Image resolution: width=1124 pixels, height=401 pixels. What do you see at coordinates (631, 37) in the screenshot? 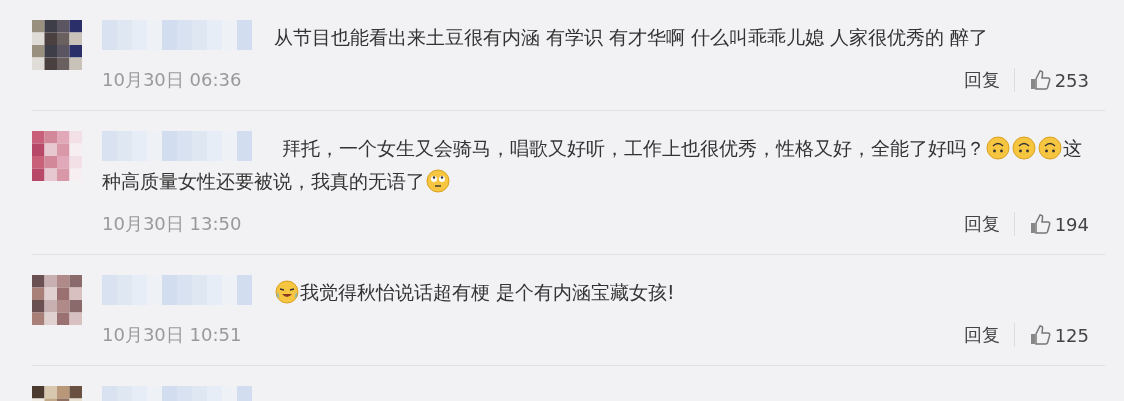
I see `comment-text: 从节目也能看出来土豆很有内涵 有学识 有才华啊 什么叫乖乖儿媳 人家很优秀的 醉了` at bounding box center [631, 37].